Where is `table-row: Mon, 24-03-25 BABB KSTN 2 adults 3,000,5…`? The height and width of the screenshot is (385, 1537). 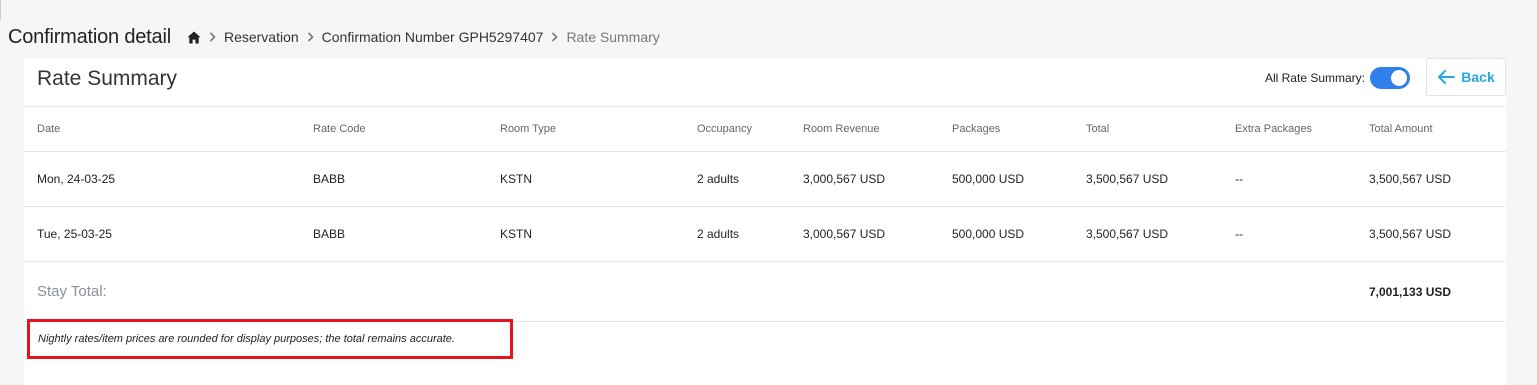 table-row: Mon, 24-03-25 BABB KSTN 2 adults 3,000,5… is located at coordinates (765, 179).